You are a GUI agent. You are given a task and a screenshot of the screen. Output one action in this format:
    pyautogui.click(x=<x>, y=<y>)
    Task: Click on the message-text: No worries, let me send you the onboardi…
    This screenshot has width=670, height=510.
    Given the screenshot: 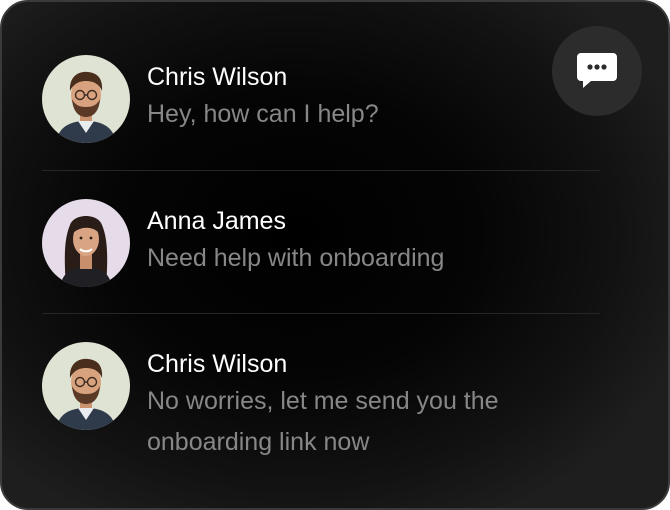 What is the action you would take?
    pyautogui.click(x=323, y=421)
    